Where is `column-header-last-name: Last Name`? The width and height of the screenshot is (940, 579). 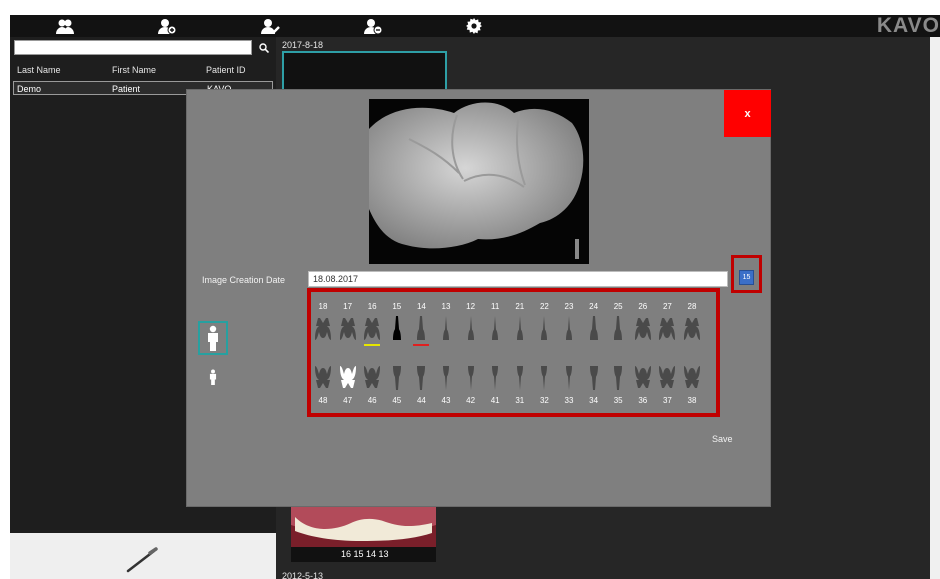 column-header-last-name: Last Name is located at coordinates (39, 70).